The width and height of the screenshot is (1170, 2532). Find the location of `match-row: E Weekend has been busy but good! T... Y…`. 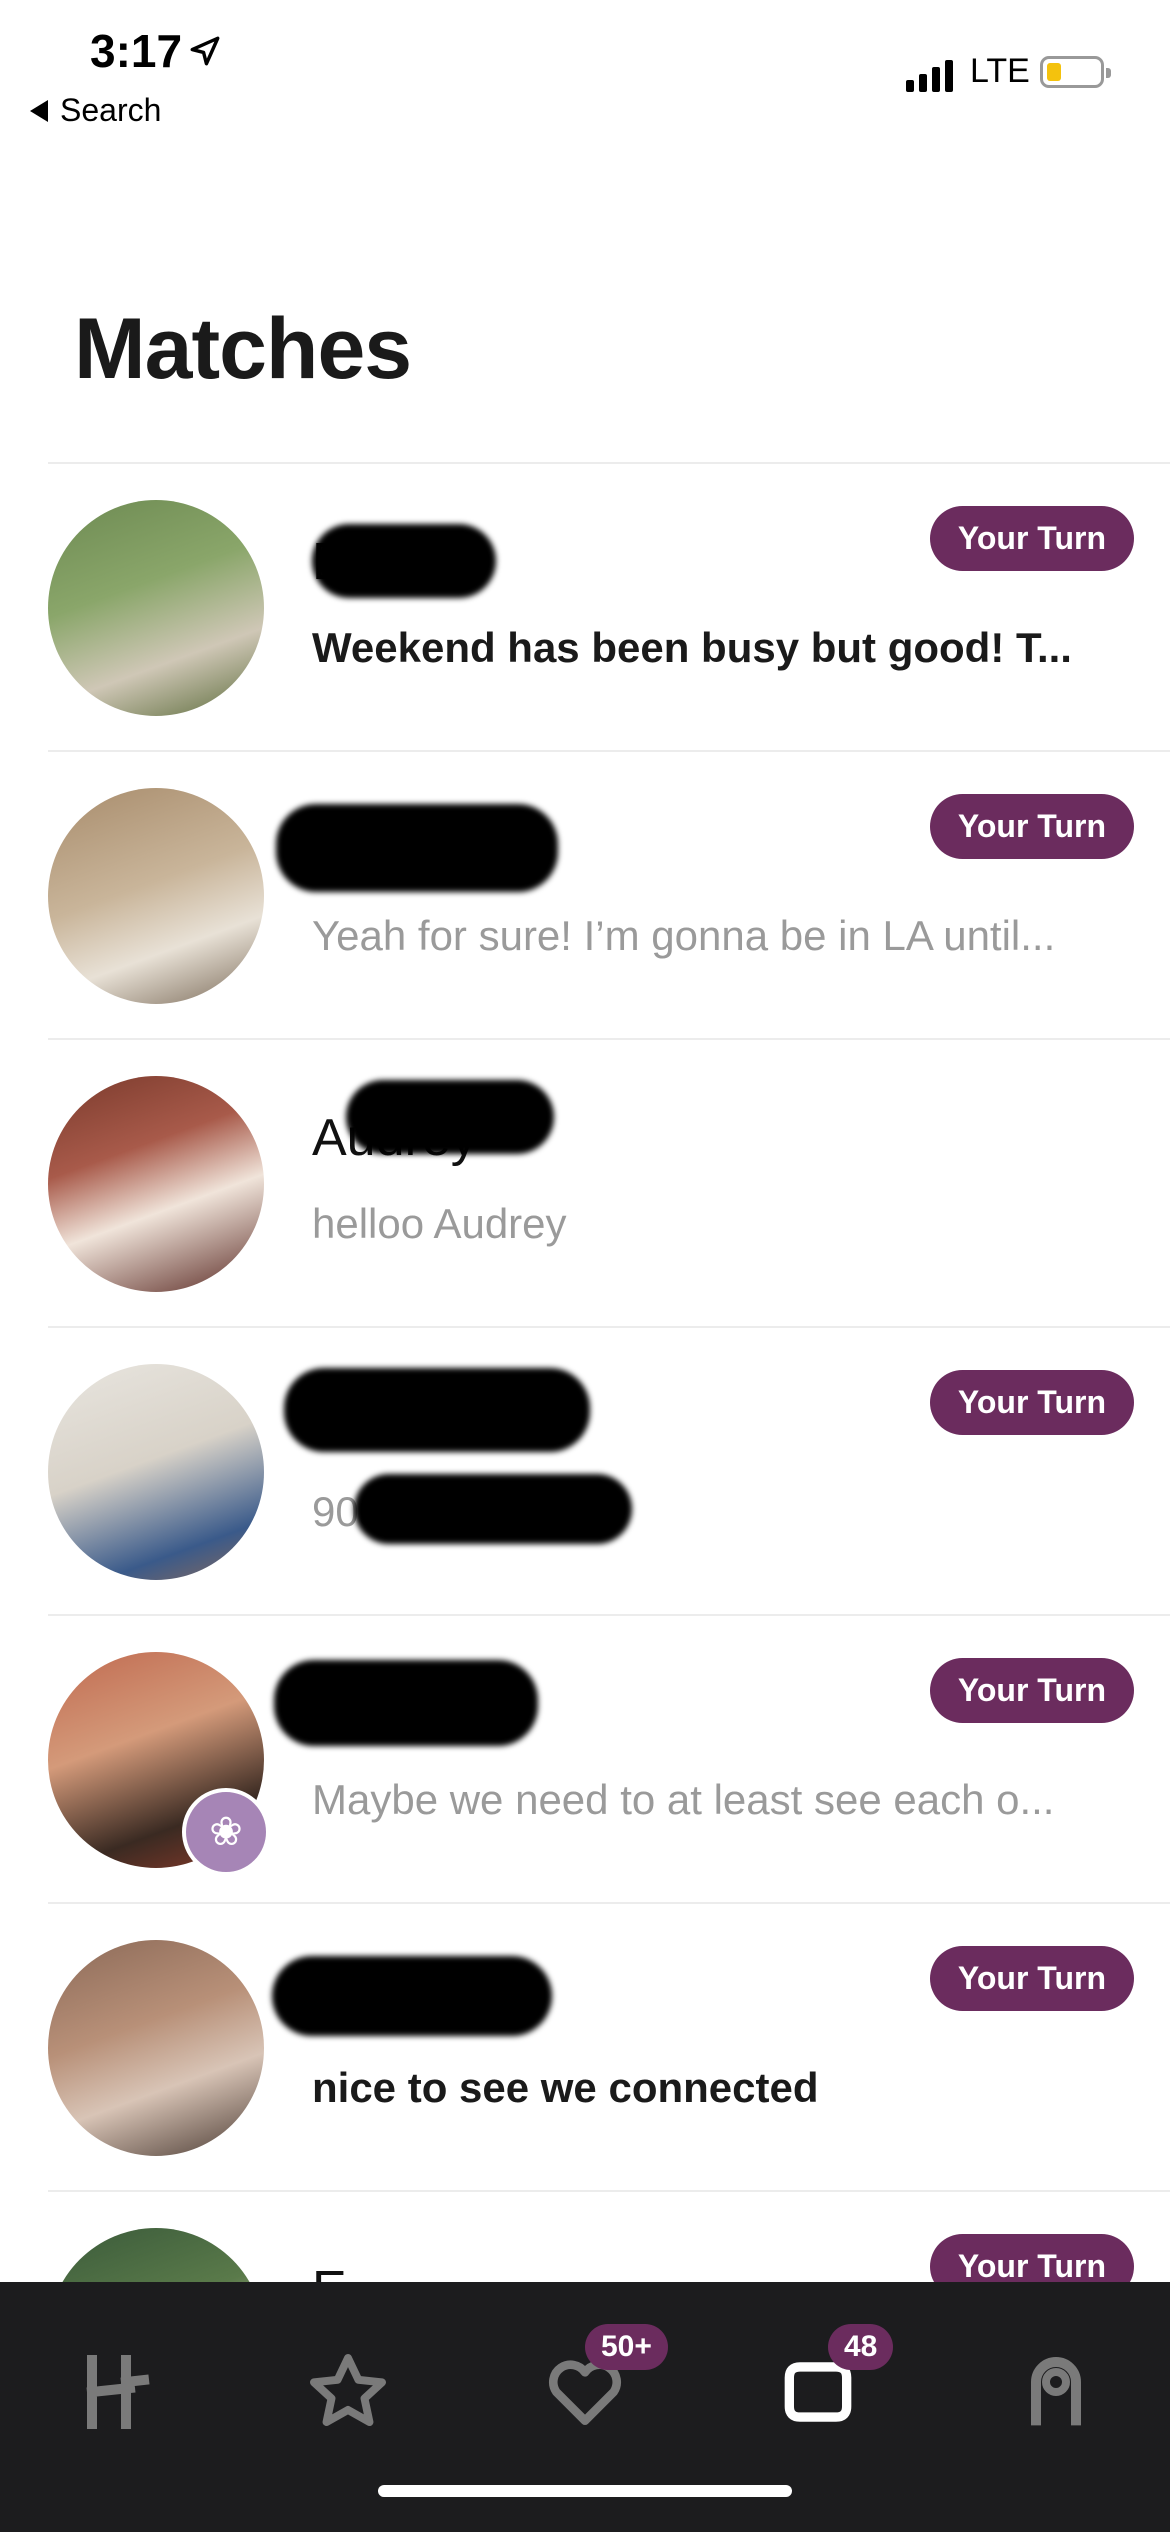

match-row: E Weekend has been busy but good! T... Y… is located at coordinates (609, 606).